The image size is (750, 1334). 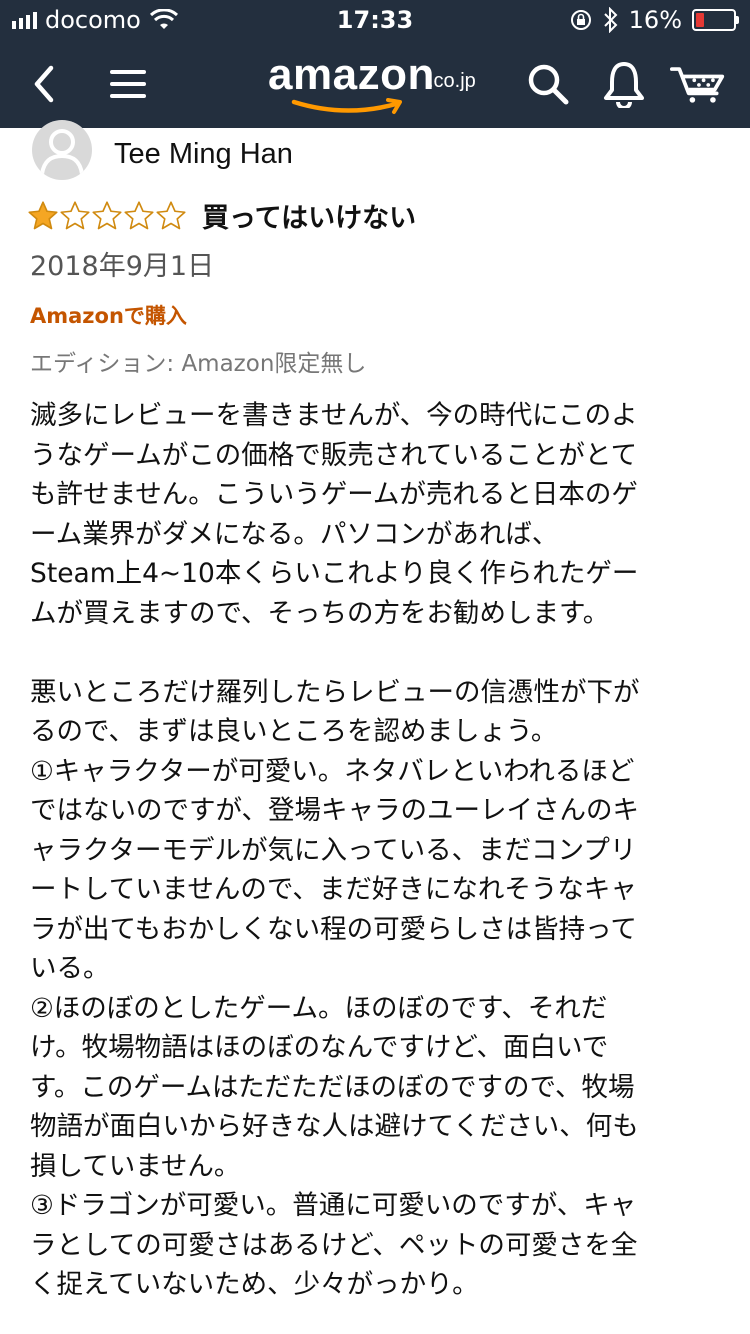 I want to click on review-body-line: ②ほのぼのとしたゲーム。ほのぼのです、それだ, so click(x=319, y=1008).